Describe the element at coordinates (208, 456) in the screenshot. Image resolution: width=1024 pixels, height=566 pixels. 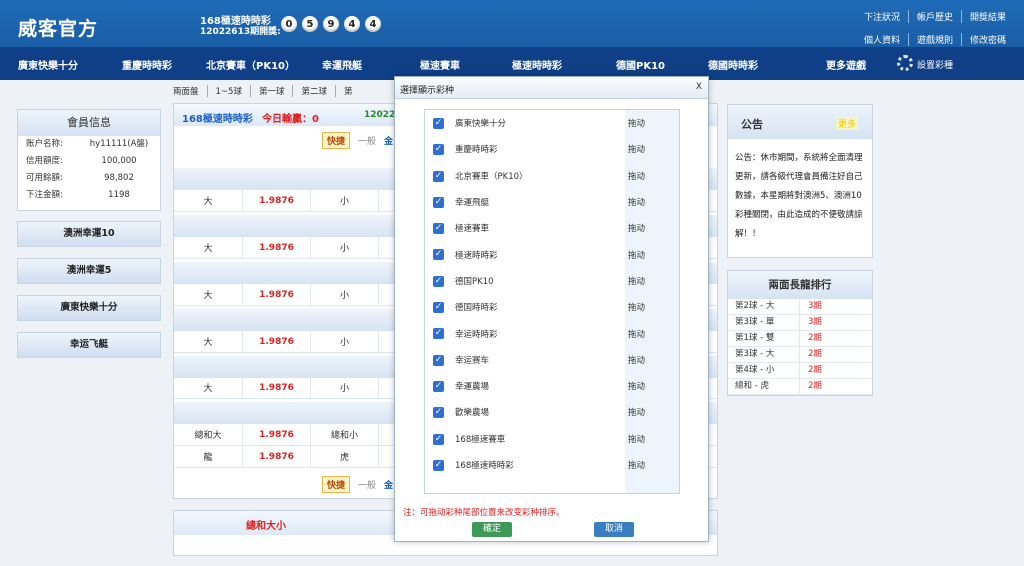
I see `bet-option: 龍` at that location.